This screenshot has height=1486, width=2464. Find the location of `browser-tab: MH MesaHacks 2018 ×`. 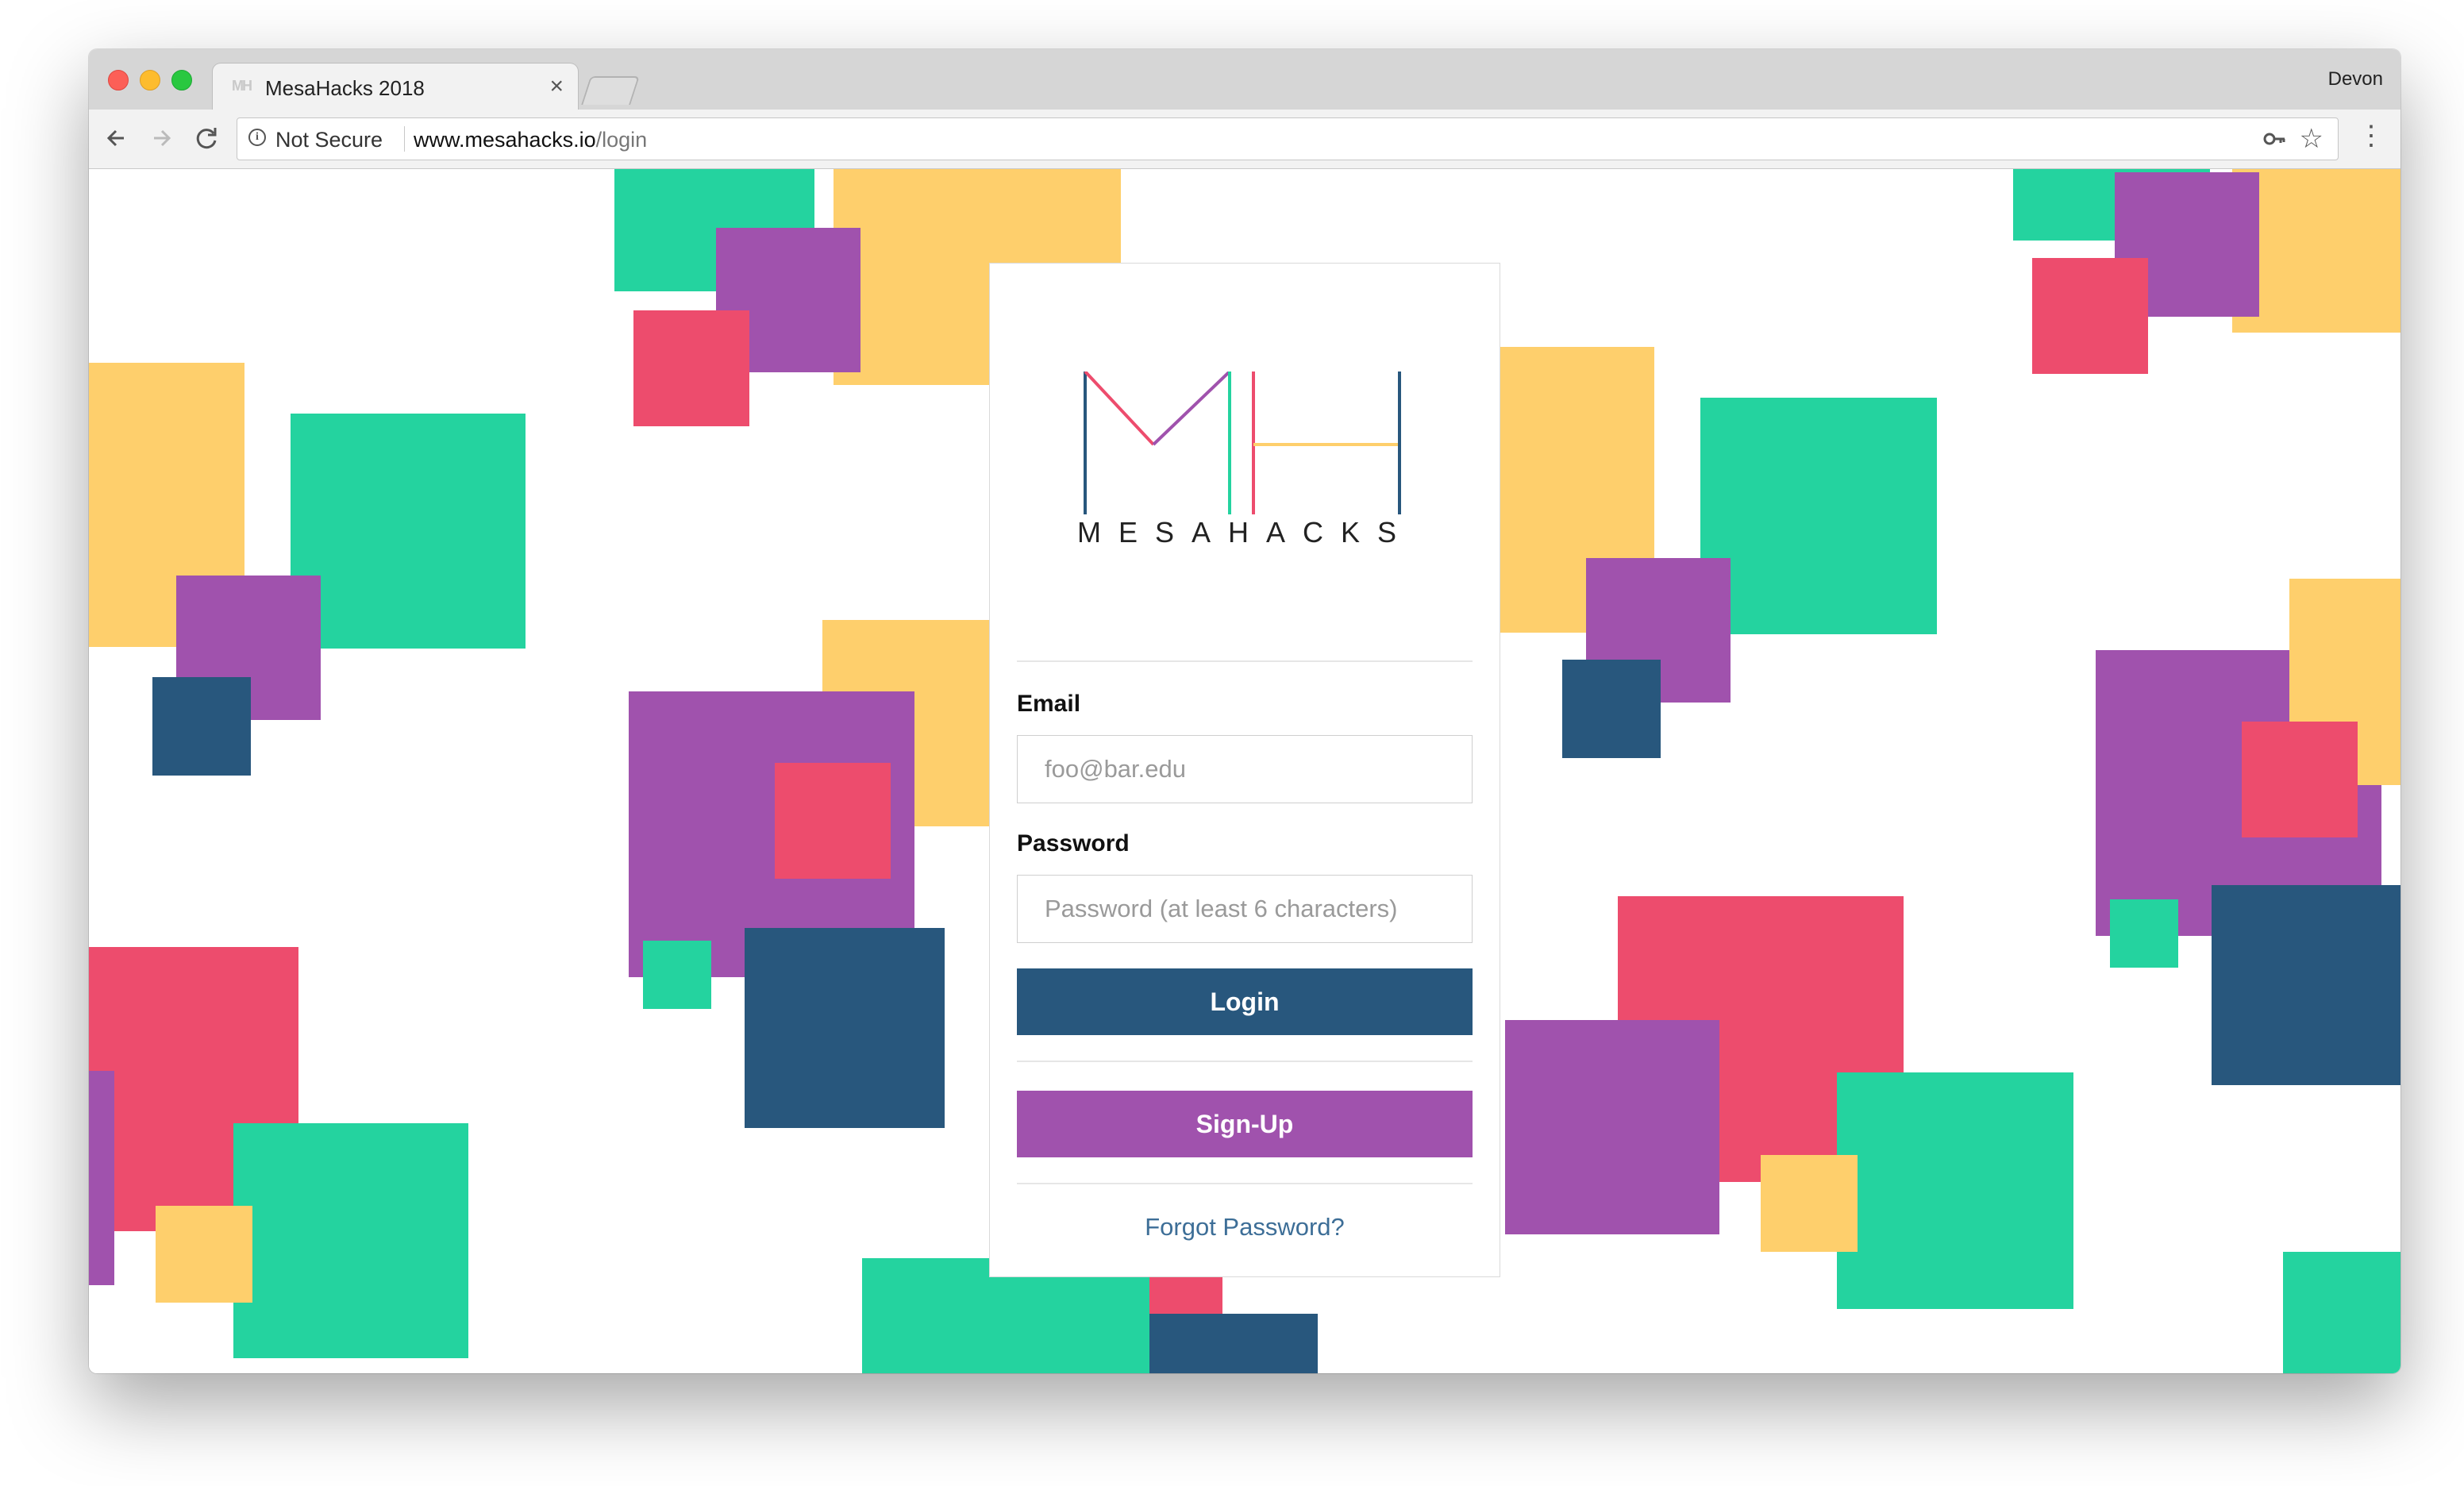

browser-tab: MH MesaHacks 2018 × is located at coordinates (395, 87).